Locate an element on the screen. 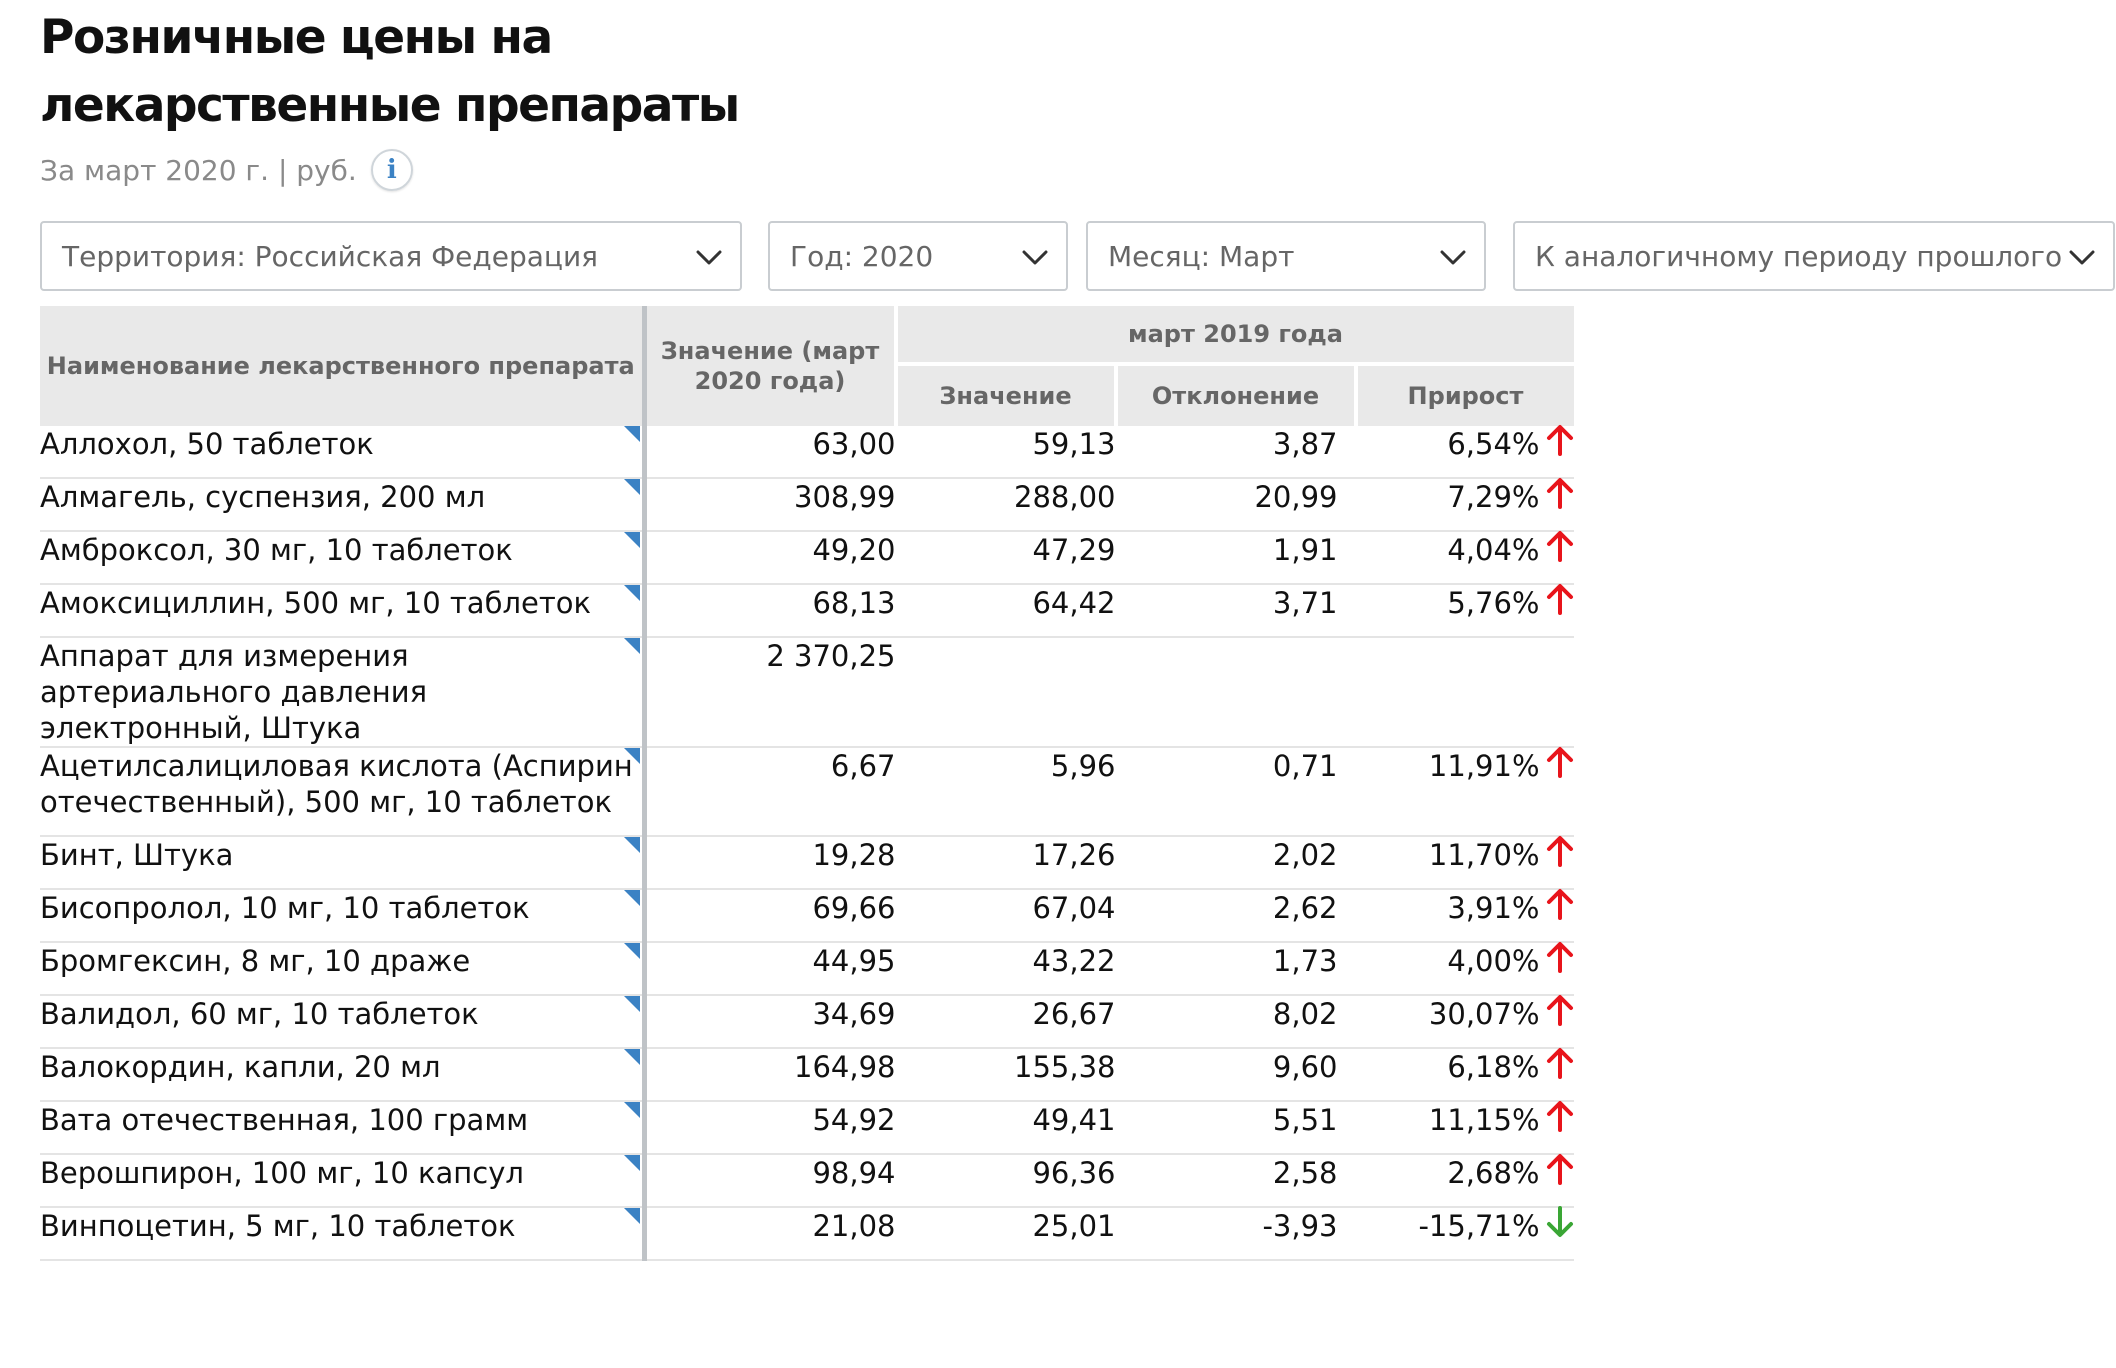  growth-cell: 5,76% is located at coordinates (1464, 610).